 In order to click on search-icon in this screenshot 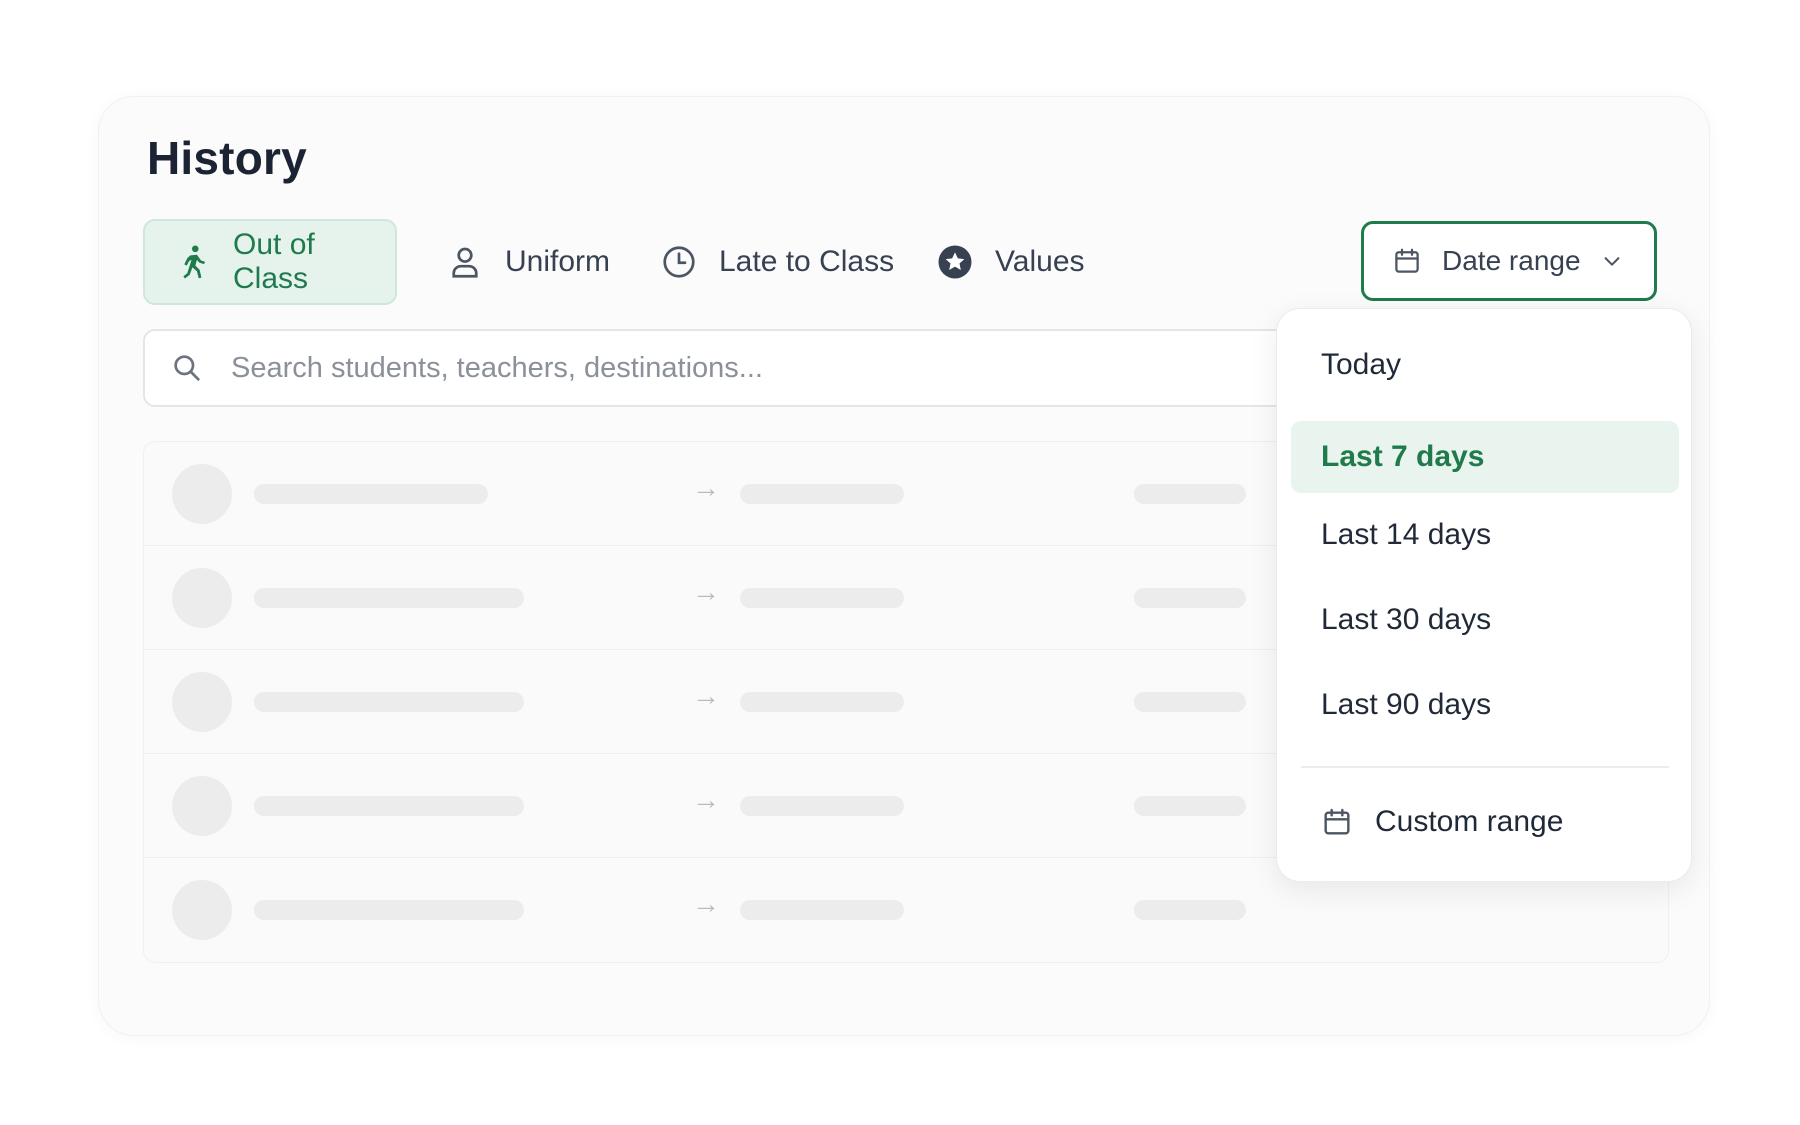, I will do `click(187, 368)`.